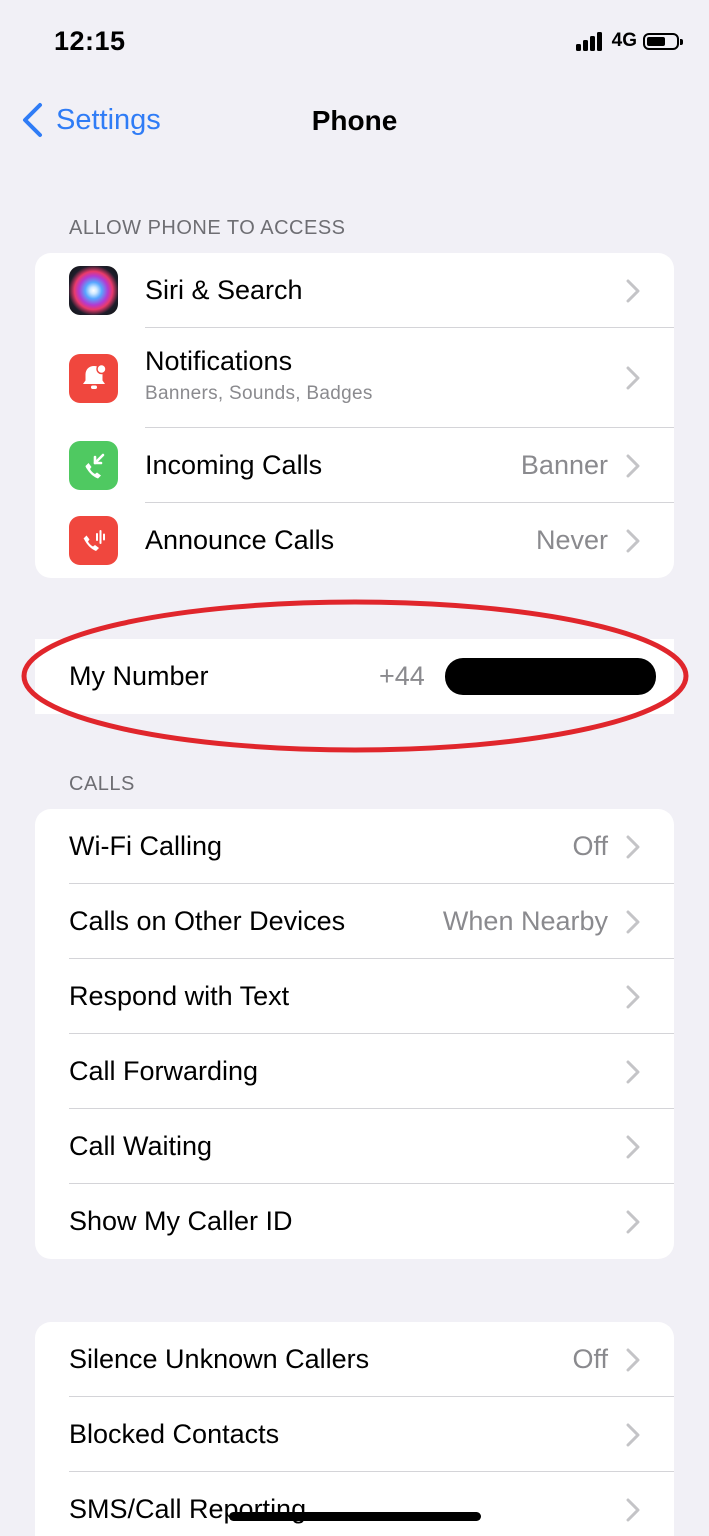 The image size is (709, 1536). What do you see at coordinates (219, 361) in the screenshot?
I see `notifications-label: Notifications` at bounding box center [219, 361].